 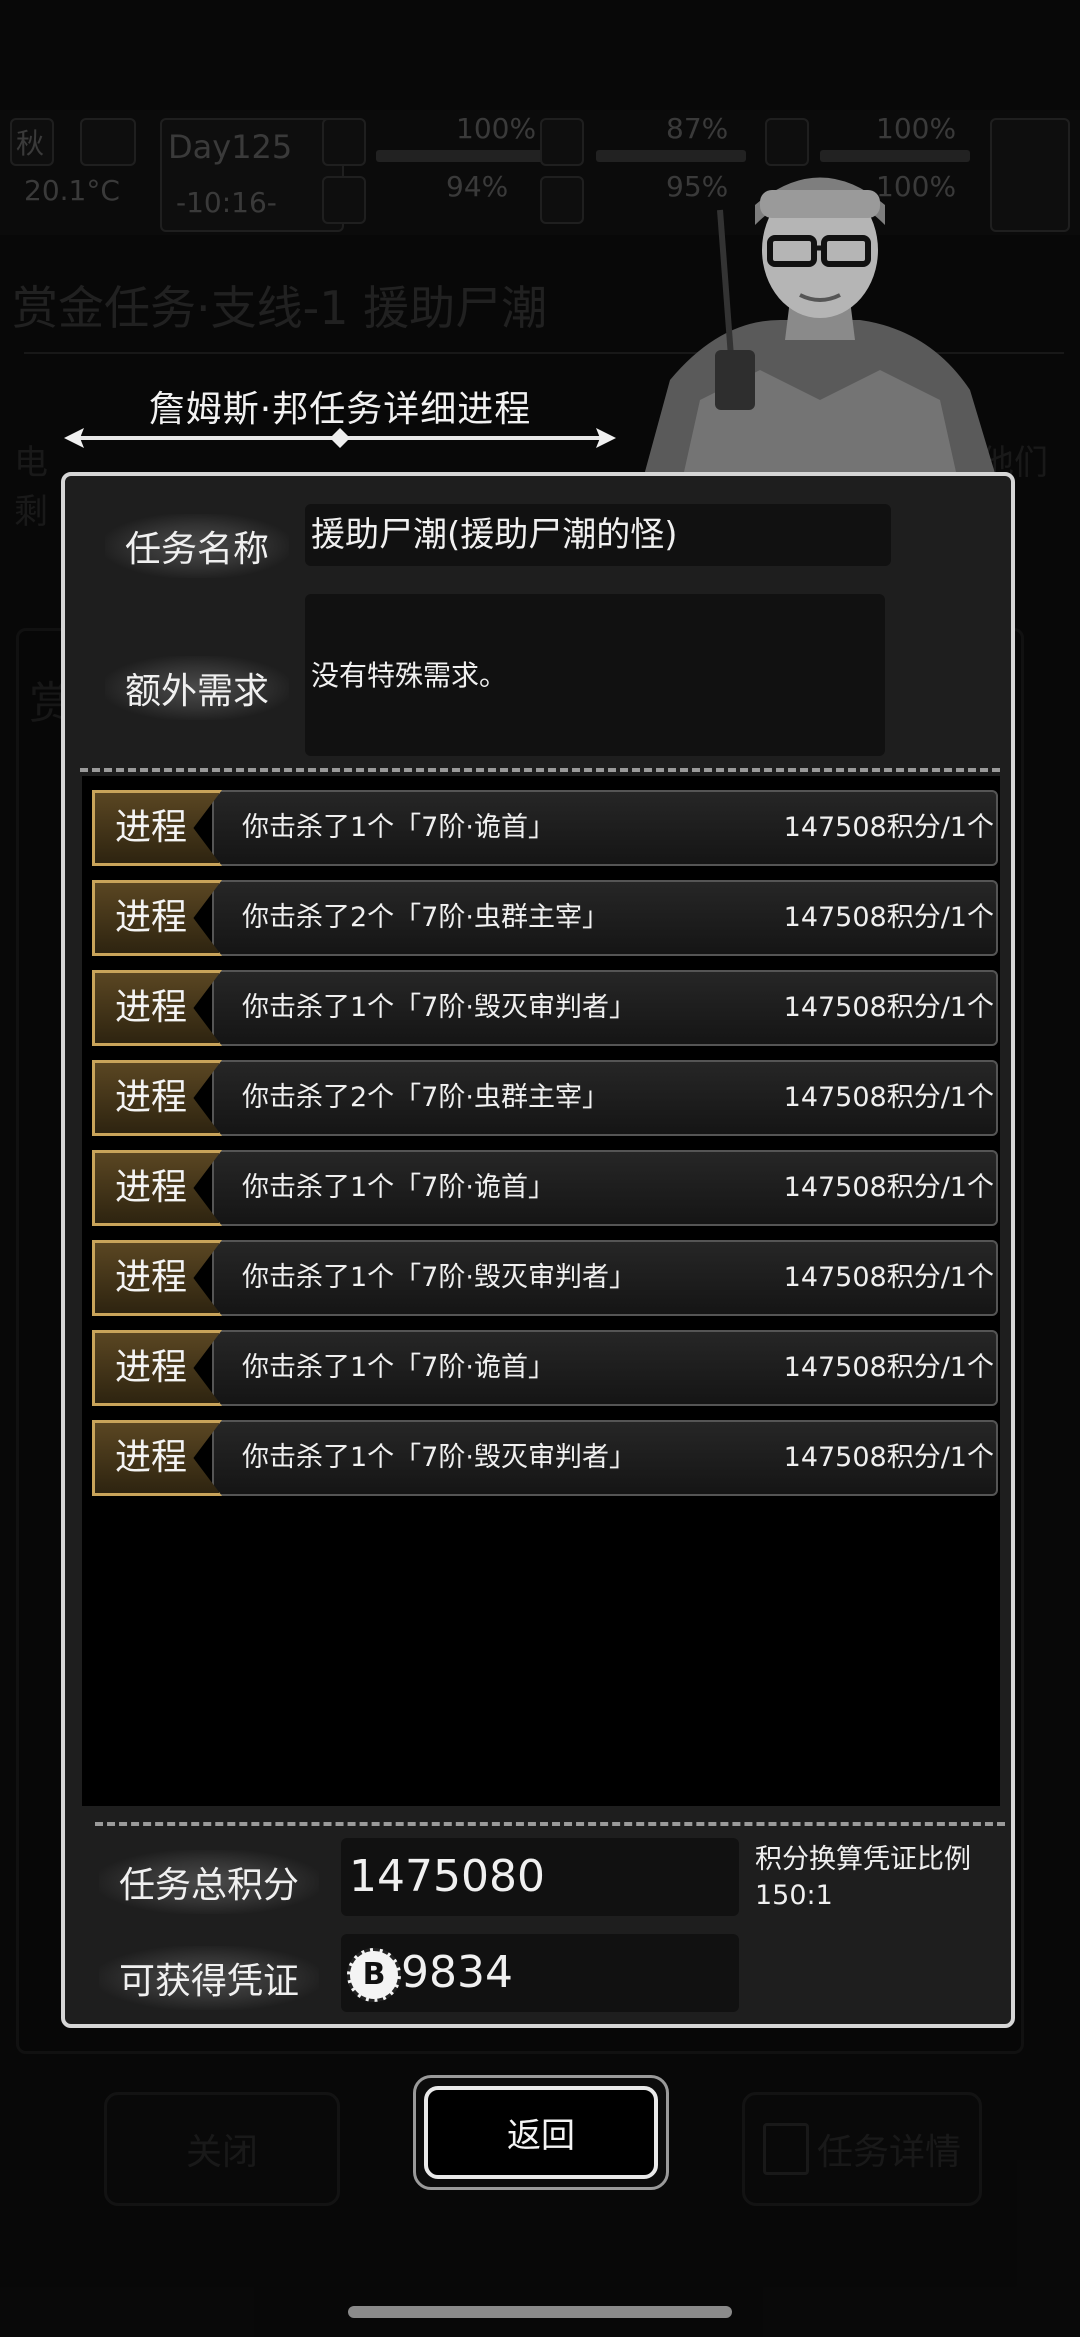 I want to click on dialog-header: 詹姆斯·邦任务详细进程, so click(x=340, y=417).